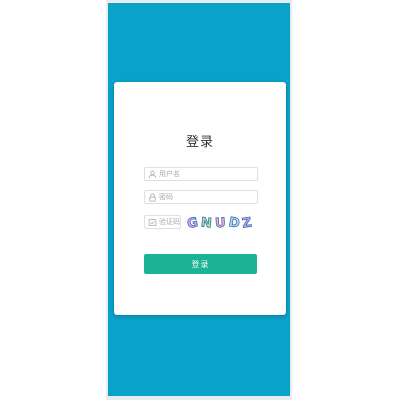 Image resolution: width=400 pixels, height=400 pixels. I want to click on password-input, so click(203, 197).